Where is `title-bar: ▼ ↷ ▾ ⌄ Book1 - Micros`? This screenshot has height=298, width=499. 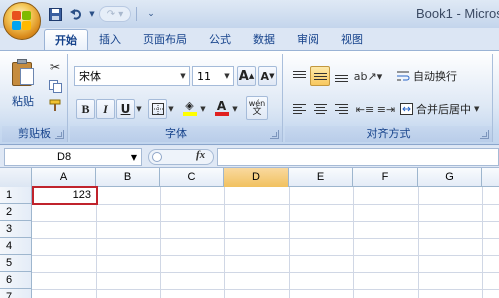 title-bar: ▼ ↷ ▾ ⌄ Book1 - Micros is located at coordinates (249, 14).